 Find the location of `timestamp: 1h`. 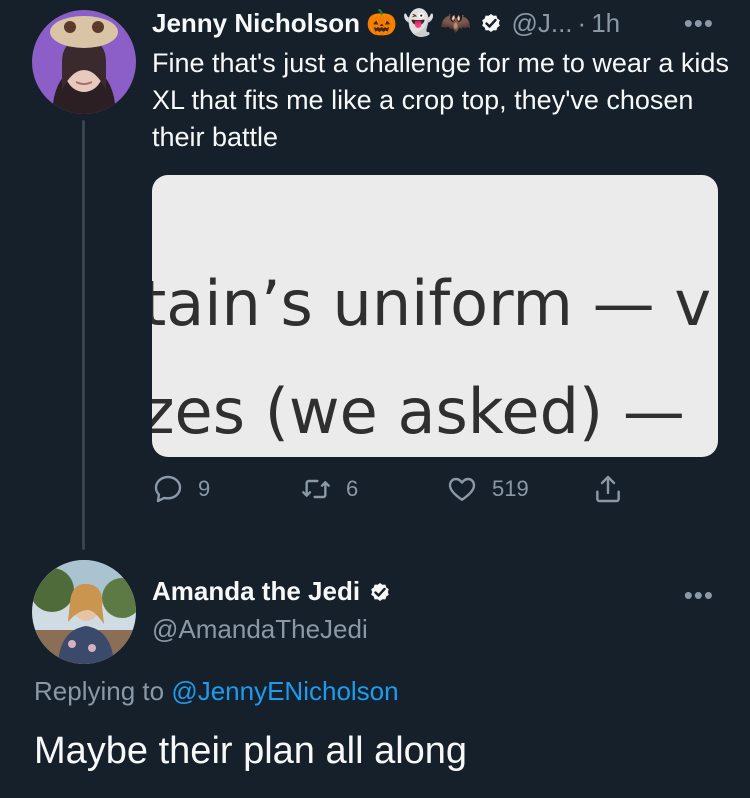

timestamp: 1h is located at coordinates (605, 23).